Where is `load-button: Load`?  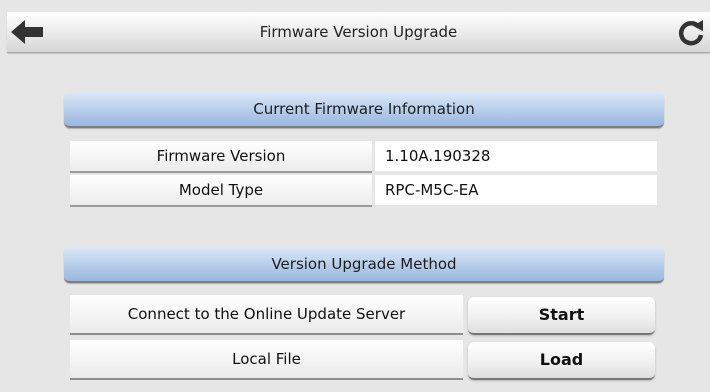
load-button: Load is located at coordinates (561, 361).